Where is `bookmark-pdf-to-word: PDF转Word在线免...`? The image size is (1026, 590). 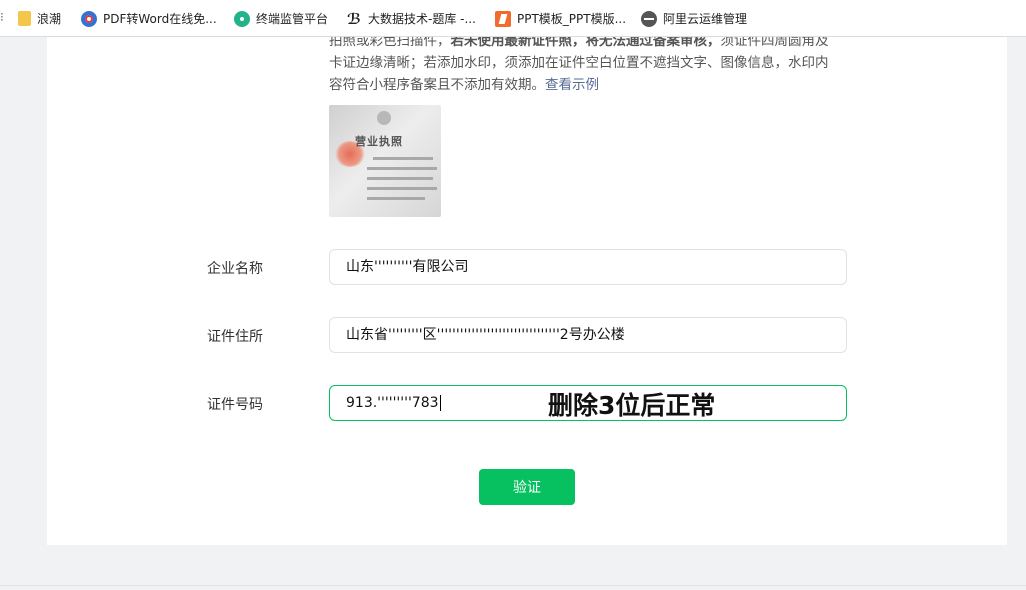
bookmark-pdf-to-word: PDF转Word在线免... is located at coordinates (149, 18).